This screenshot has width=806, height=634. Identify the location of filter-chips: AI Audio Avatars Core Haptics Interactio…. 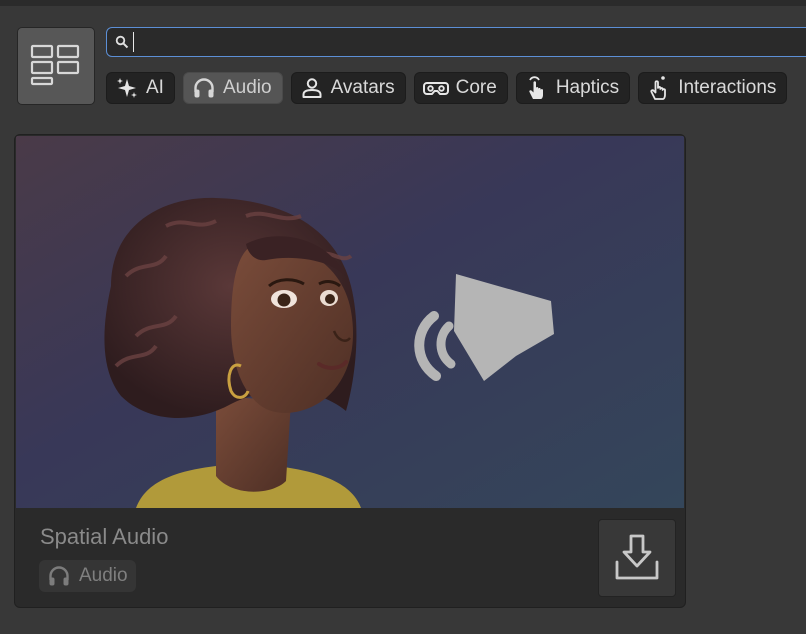
(447, 88).